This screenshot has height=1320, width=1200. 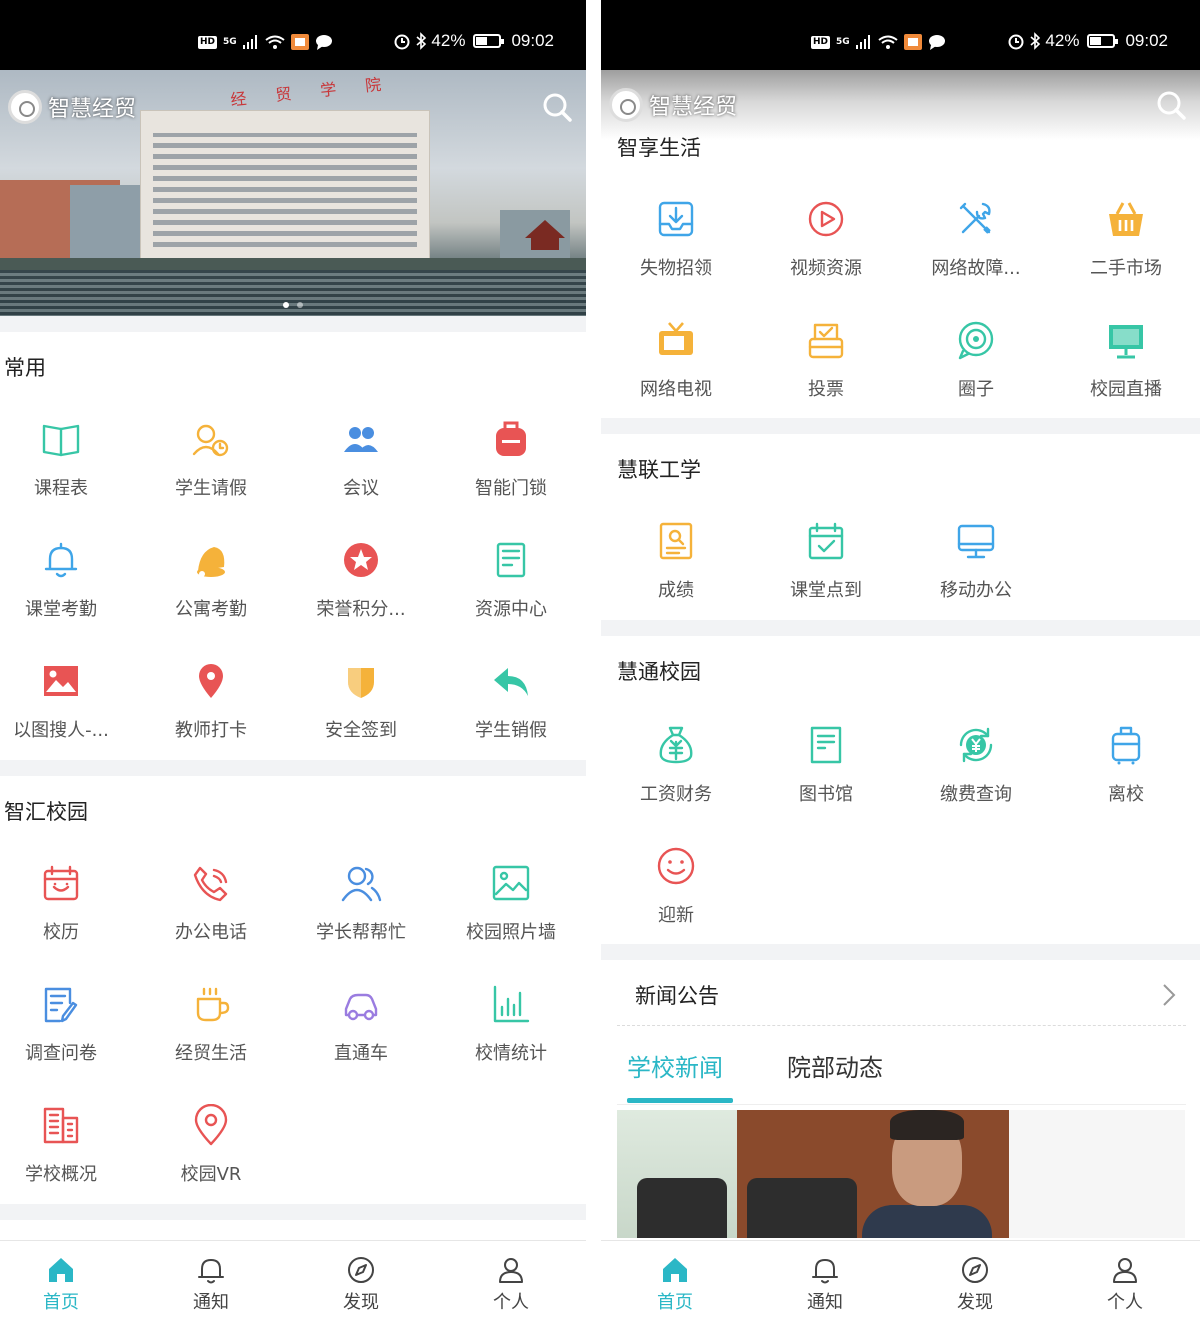 What do you see at coordinates (25, 368) in the screenshot?
I see `section-title-common: 常用` at bounding box center [25, 368].